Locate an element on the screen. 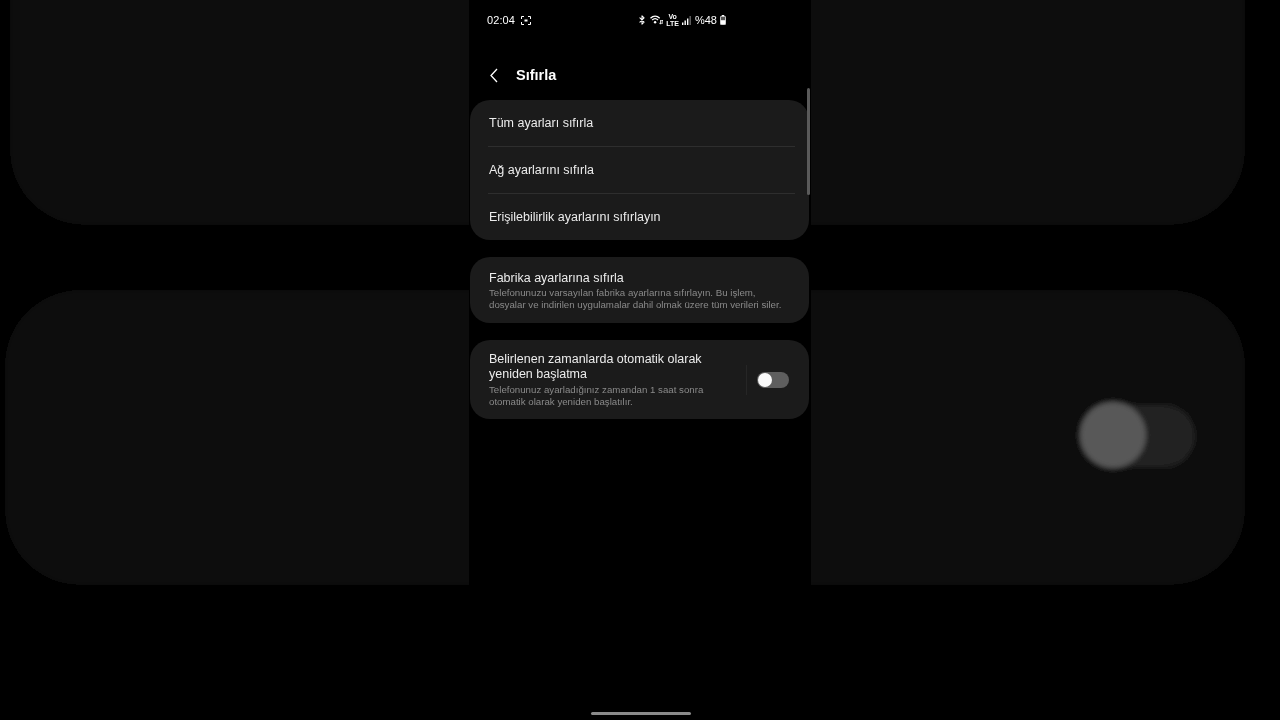 The width and height of the screenshot is (1280, 720). battery-percent: %48 is located at coordinates (705, 20).